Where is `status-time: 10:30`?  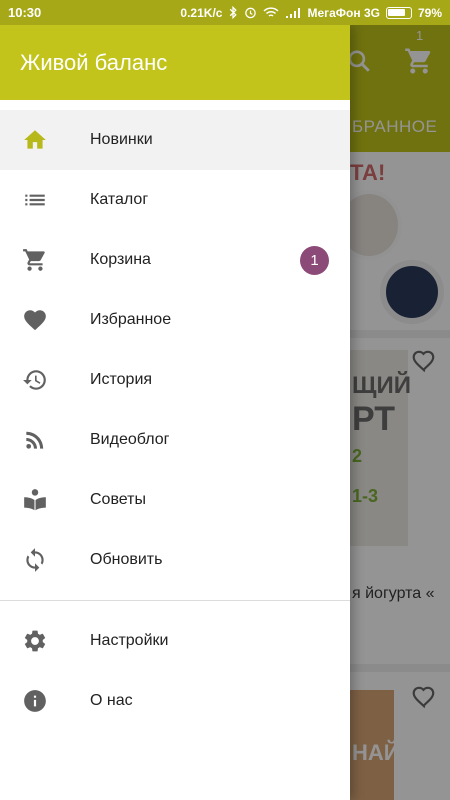
status-time: 10:30 is located at coordinates (25, 12).